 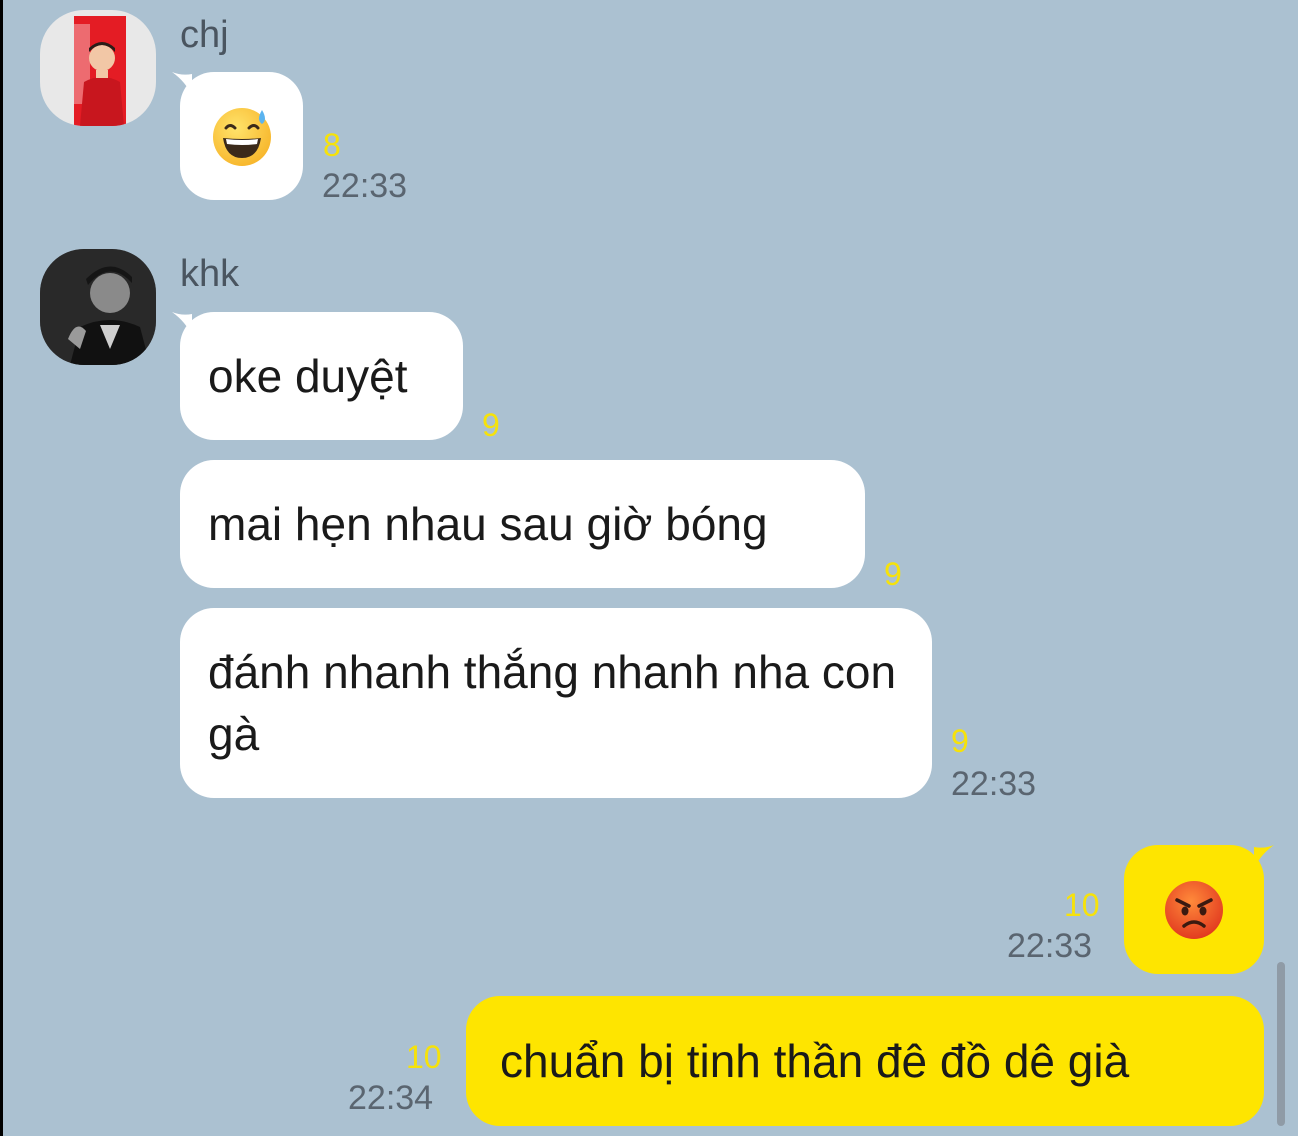 What do you see at coordinates (391, 1098) in the screenshot?
I see `message-timestamp: 22:34` at bounding box center [391, 1098].